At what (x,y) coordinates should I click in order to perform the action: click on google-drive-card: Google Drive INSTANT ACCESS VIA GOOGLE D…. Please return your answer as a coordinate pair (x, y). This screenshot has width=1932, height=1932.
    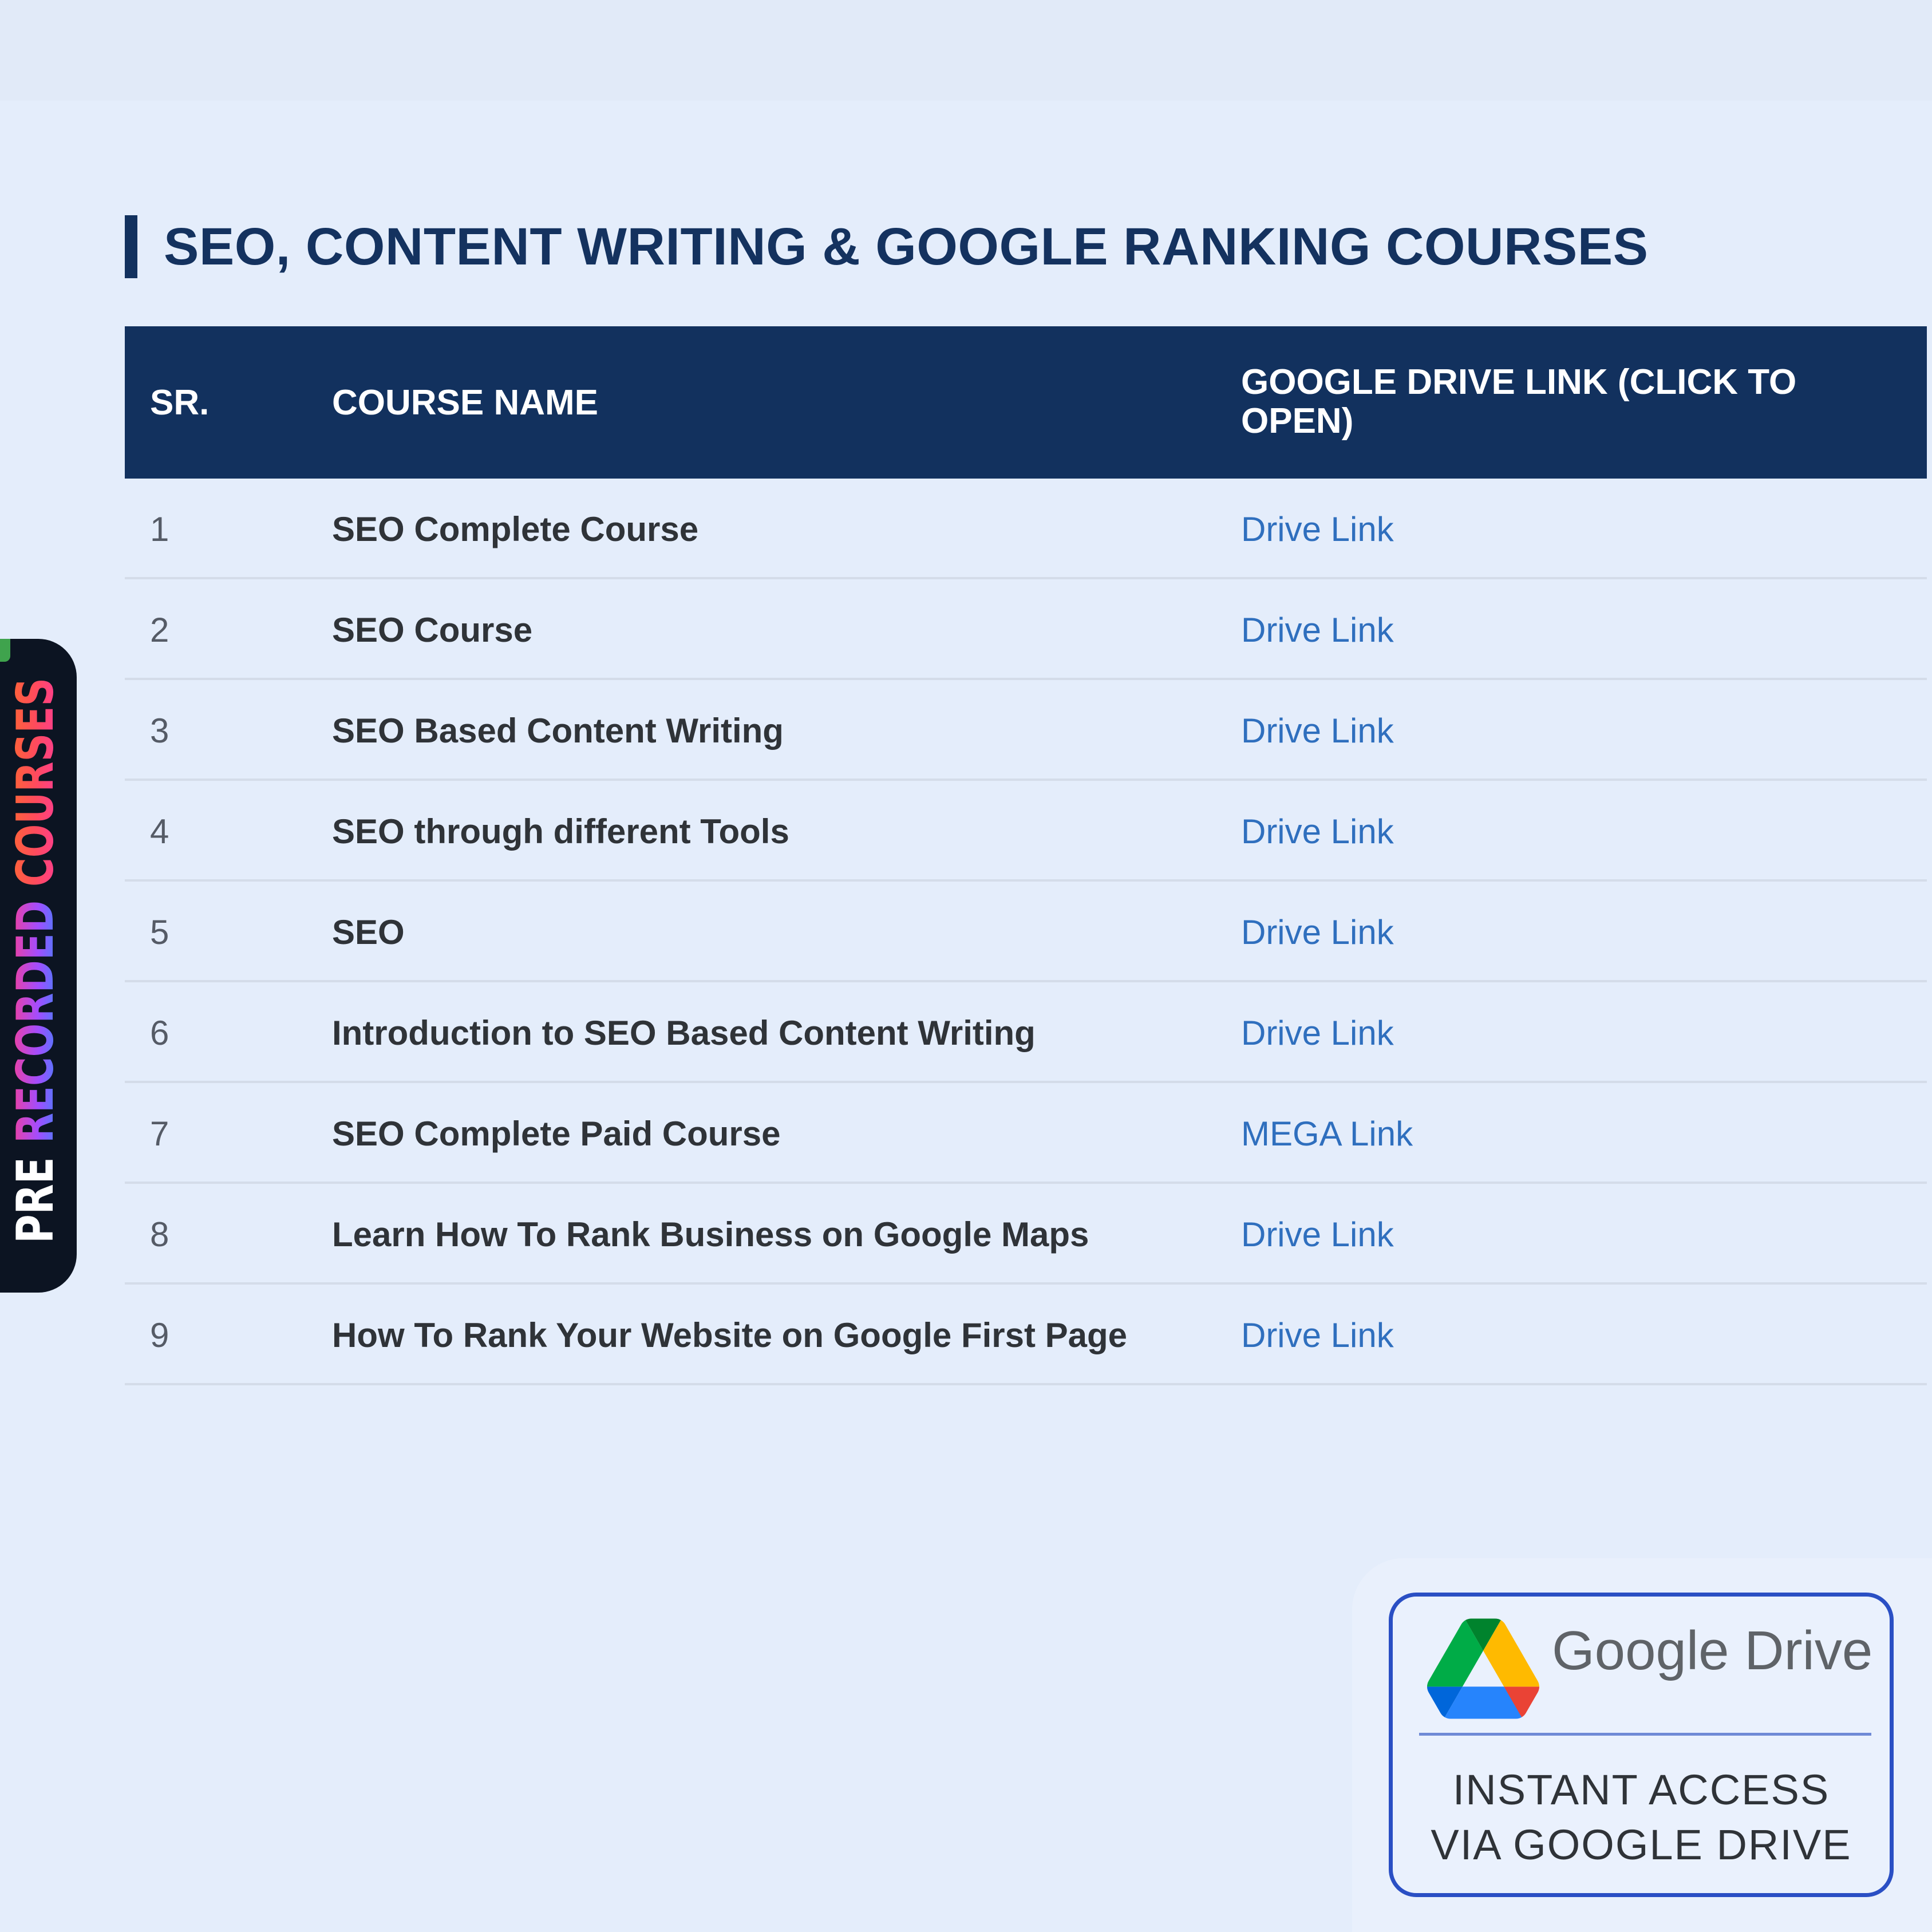
    Looking at the image, I should click on (1641, 1745).